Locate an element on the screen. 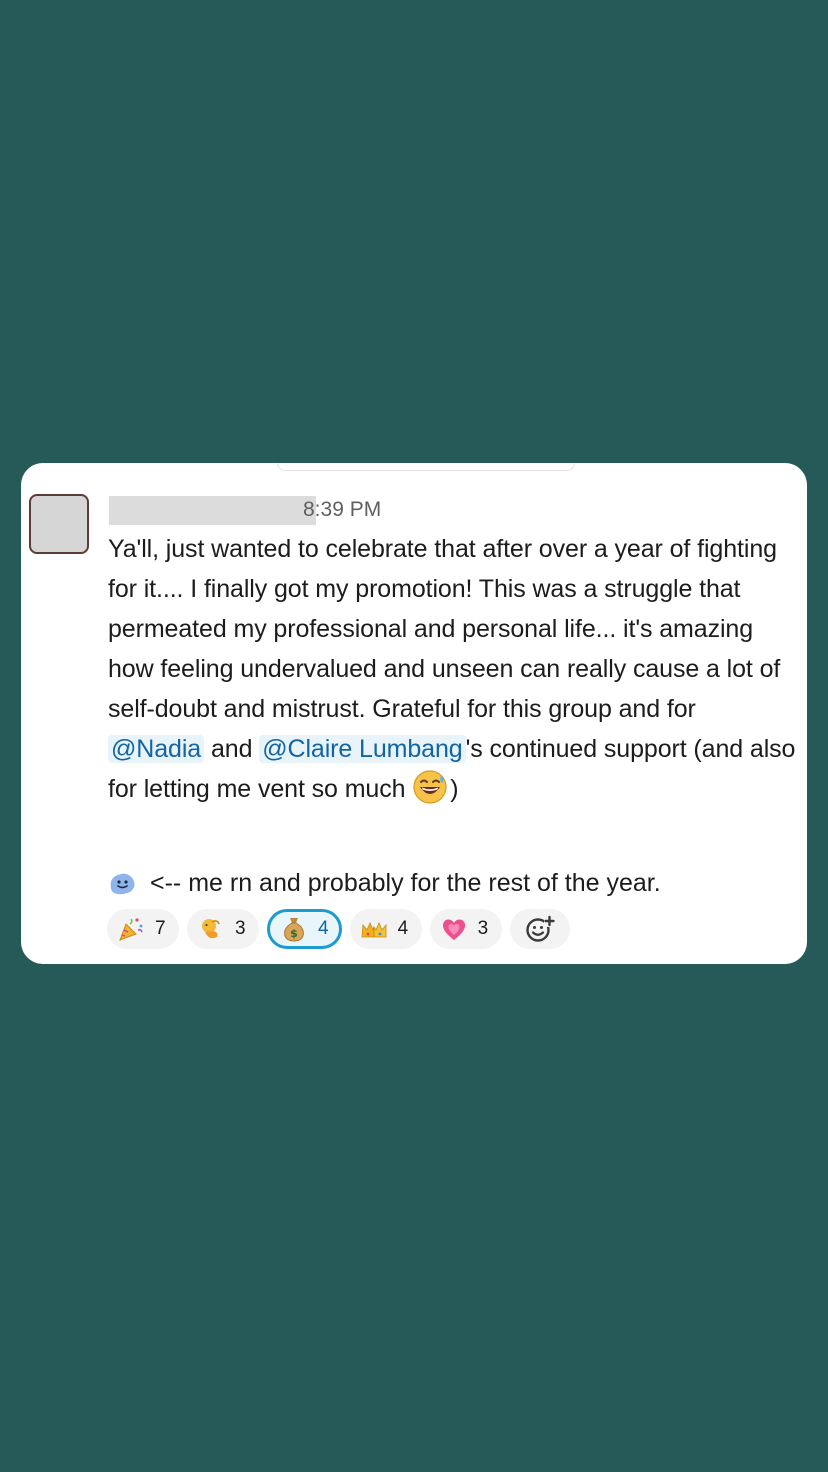 The image size is (828, 1472). grinning-sweat-icon is located at coordinates (430, 787).